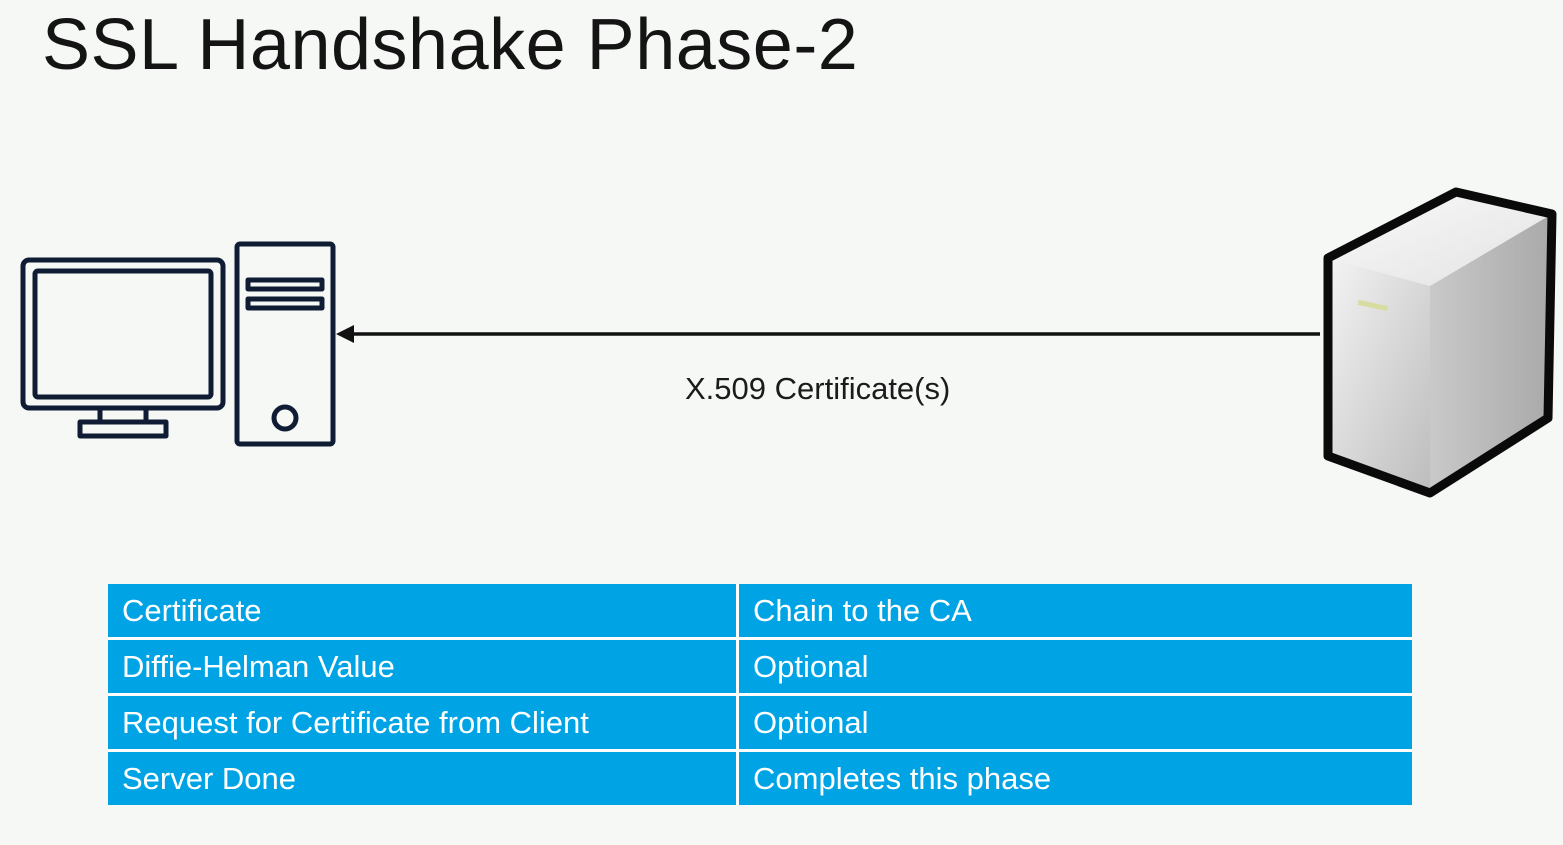  Describe the element at coordinates (422, 610) in the screenshot. I see `message-name-cell: Certificate` at that location.